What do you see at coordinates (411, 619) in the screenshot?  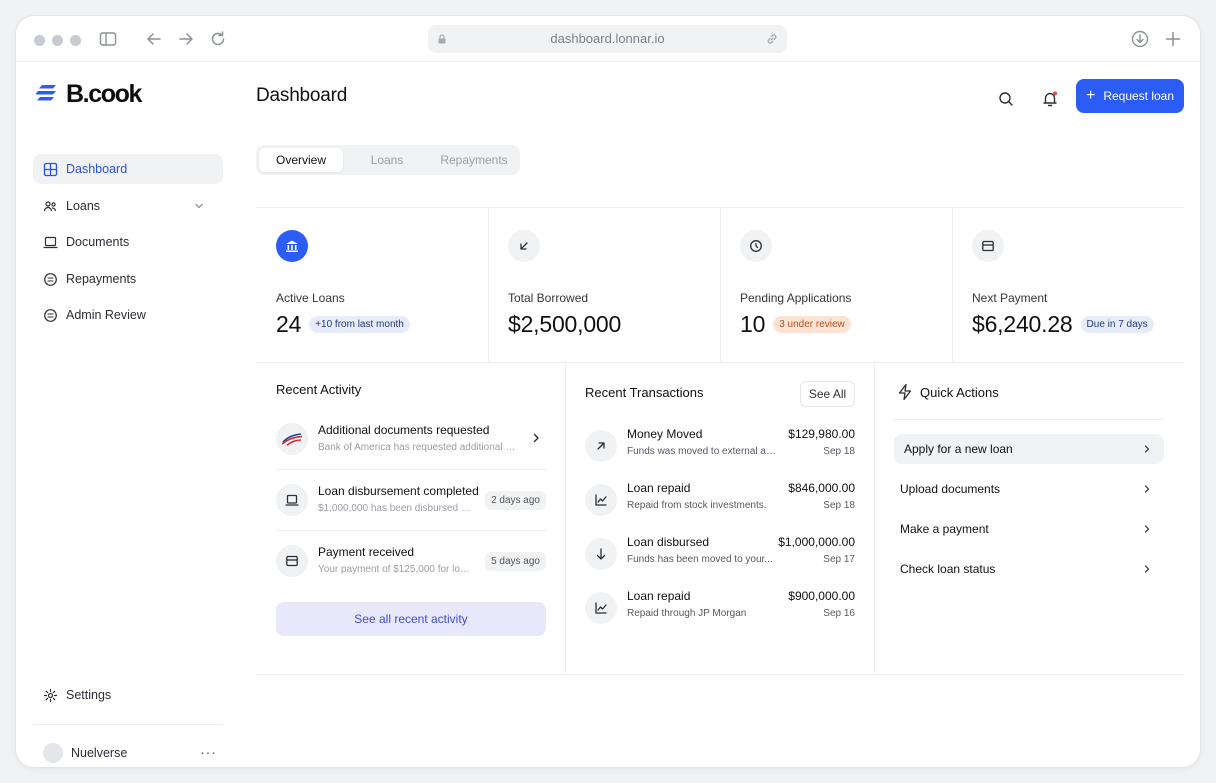 I see `see-all-activity-button: See all recent activity` at bounding box center [411, 619].